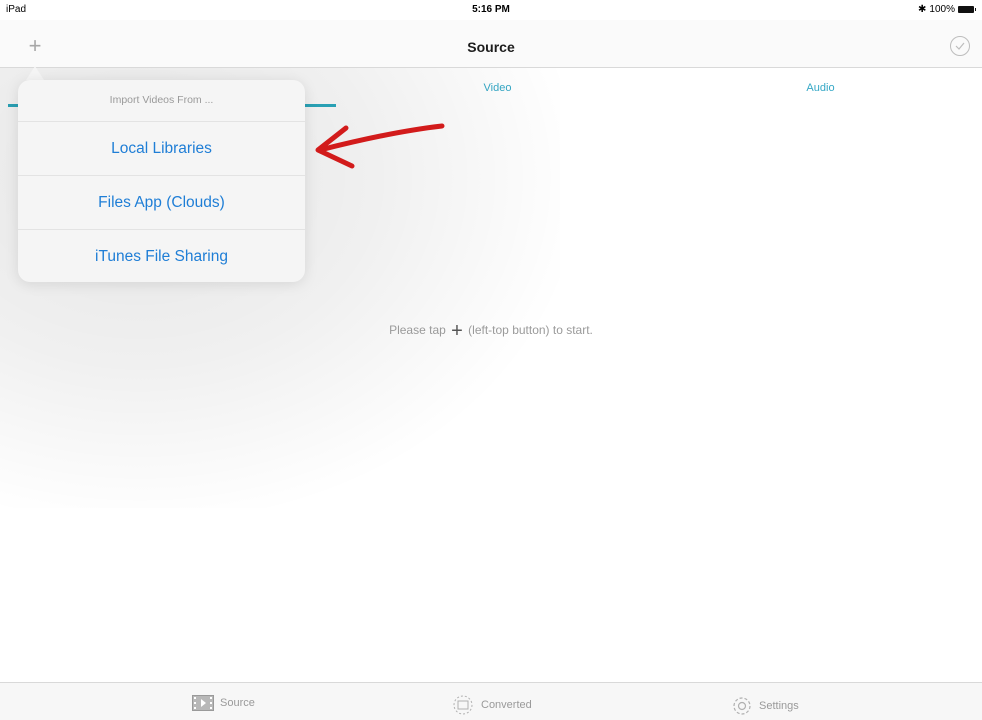 The width and height of the screenshot is (982, 720). I want to click on battery-icon, so click(967, 9).